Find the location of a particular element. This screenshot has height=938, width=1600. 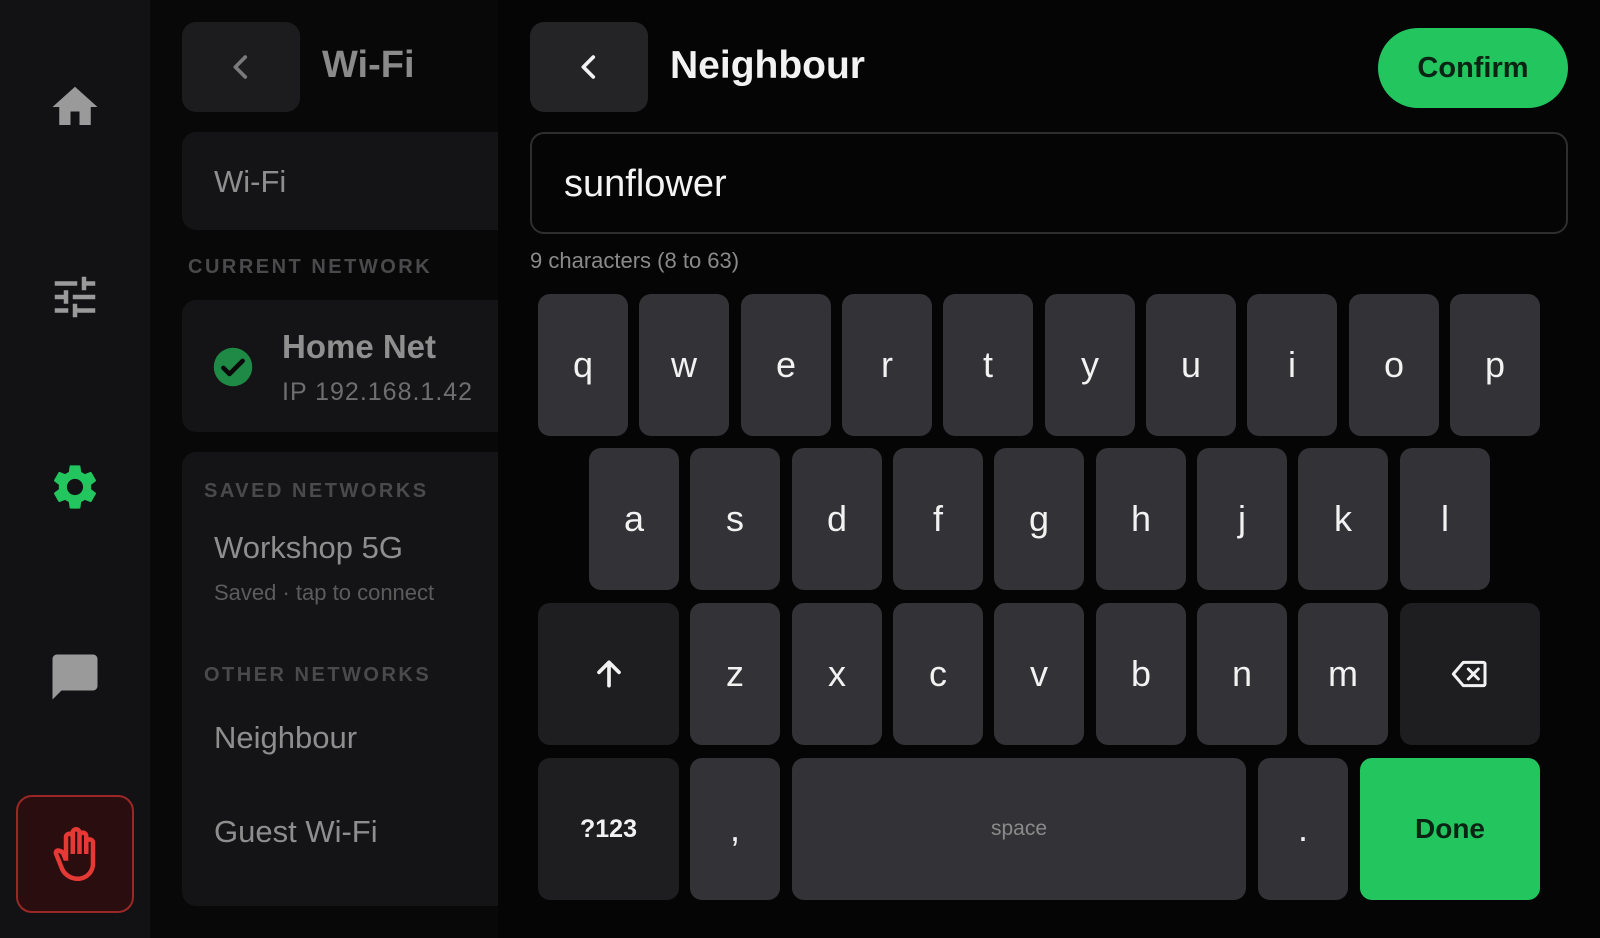

confirm-button: Confirm is located at coordinates (1473, 68).